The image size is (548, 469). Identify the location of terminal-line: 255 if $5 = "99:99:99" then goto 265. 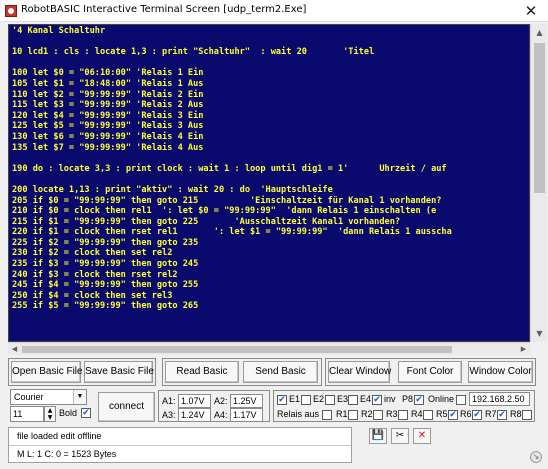
(105, 306).